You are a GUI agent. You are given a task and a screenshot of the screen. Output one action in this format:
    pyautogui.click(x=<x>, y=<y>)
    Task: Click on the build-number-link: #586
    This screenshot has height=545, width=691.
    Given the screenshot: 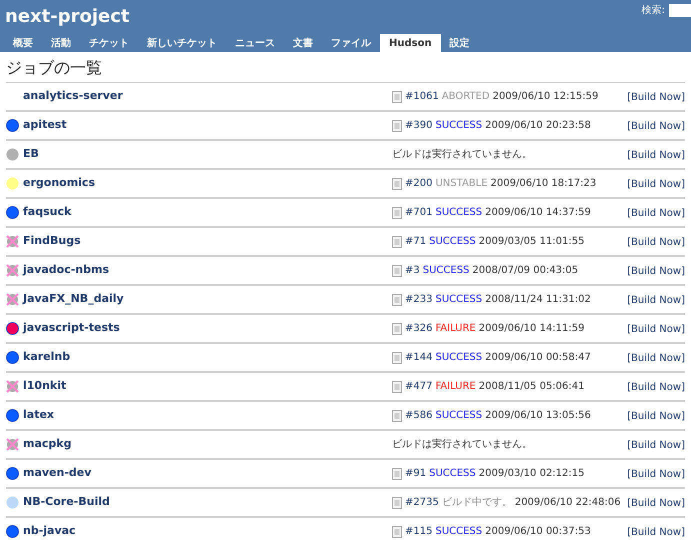 What is the action you would take?
    pyautogui.click(x=418, y=415)
    